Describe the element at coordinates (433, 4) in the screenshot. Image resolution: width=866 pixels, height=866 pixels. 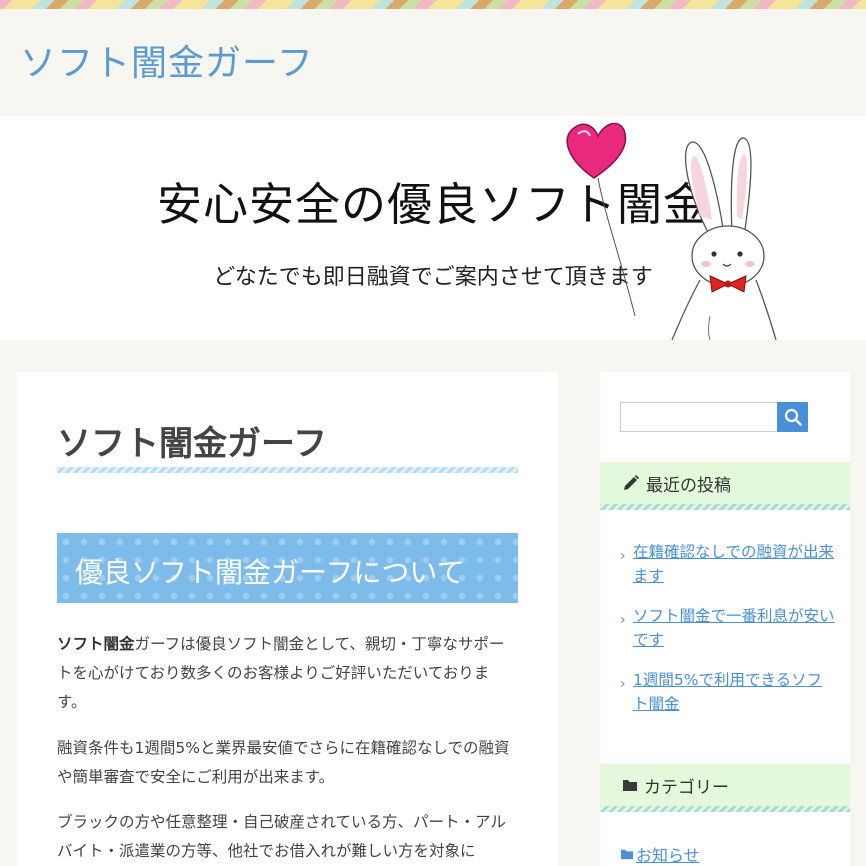
I see `top-decorative-stripe` at that location.